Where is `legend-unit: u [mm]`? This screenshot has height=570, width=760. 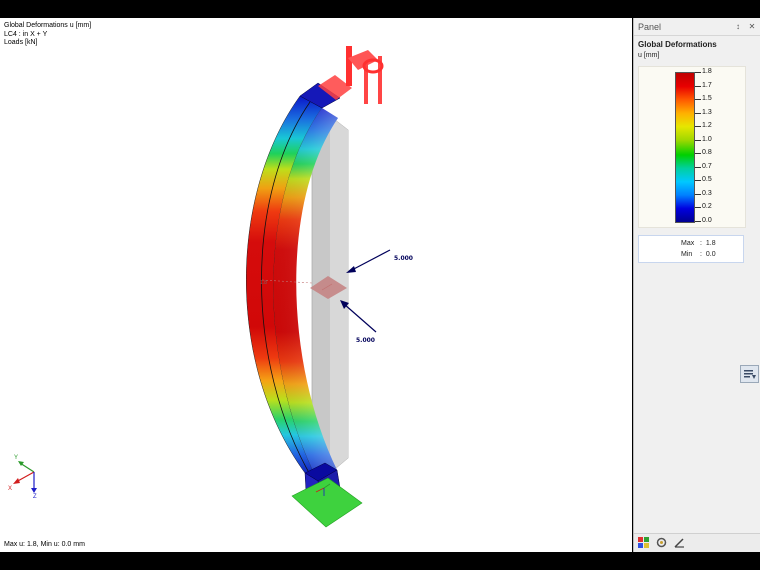
legend-unit: u [mm] is located at coordinates (649, 55).